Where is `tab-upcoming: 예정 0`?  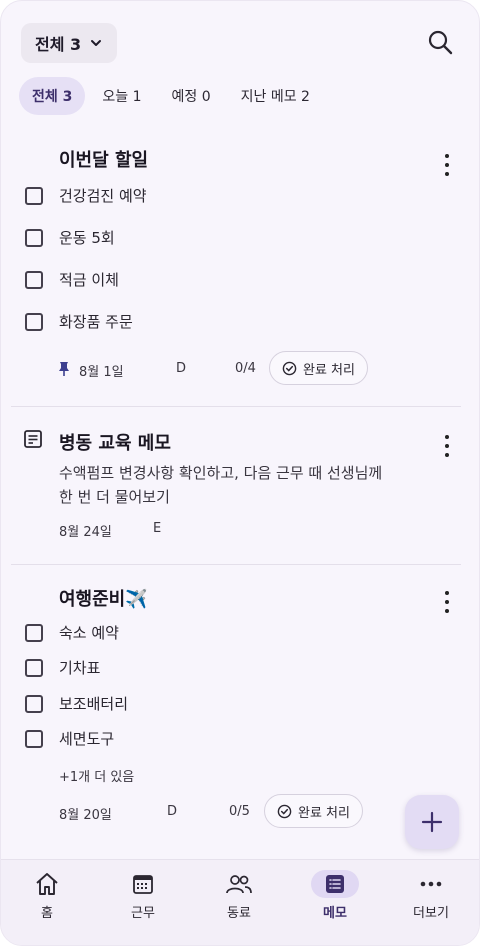
tab-upcoming: 예정 0 is located at coordinates (191, 96).